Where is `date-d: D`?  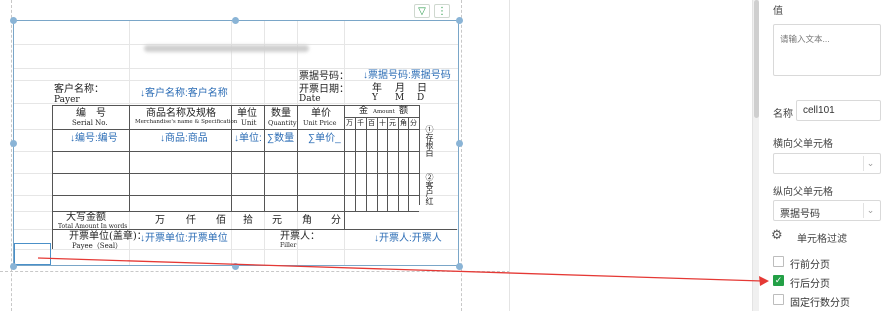
date-d: D is located at coordinates (421, 98).